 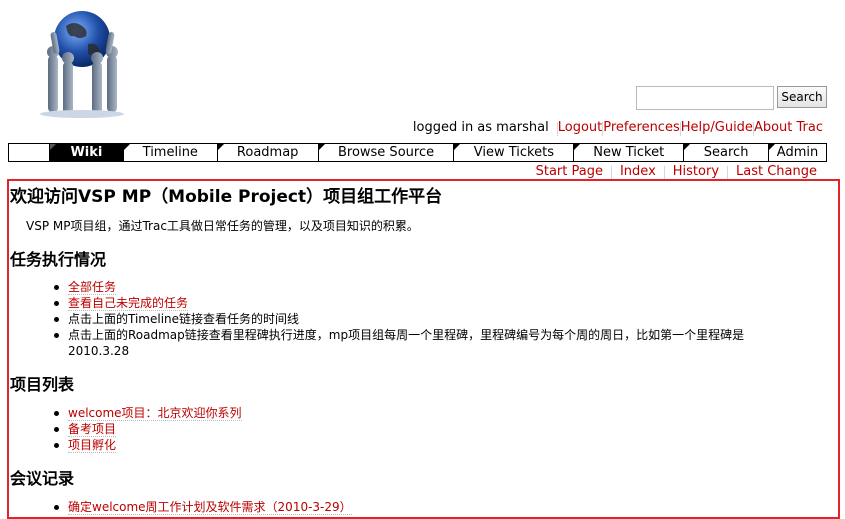 I want to click on search-button: Search, so click(x=802, y=97).